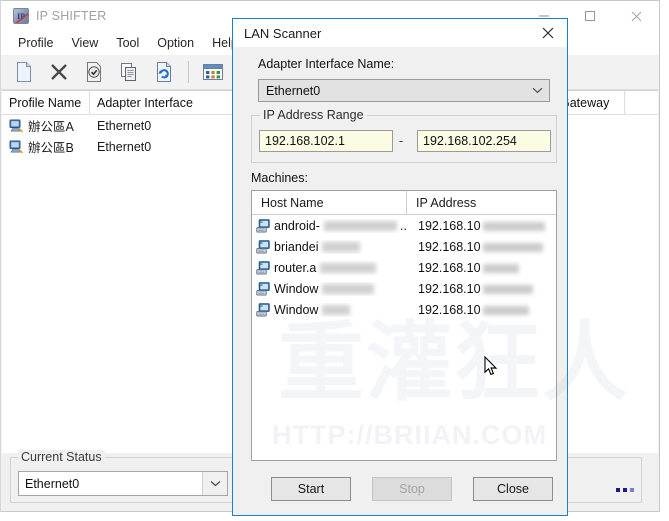  What do you see at coordinates (24, 72) in the screenshot?
I see `new-profile-icon` at bounding box center [24, 72].